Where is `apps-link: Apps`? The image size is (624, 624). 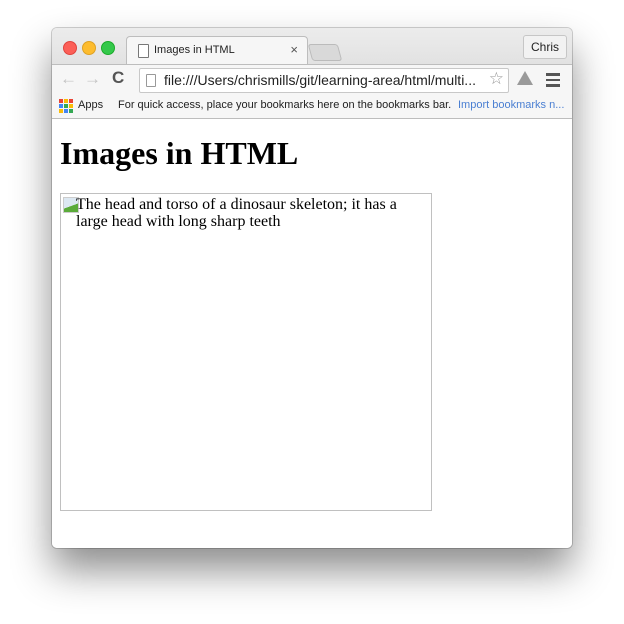
apps-link: Apps is located at coordinates (90, 105).